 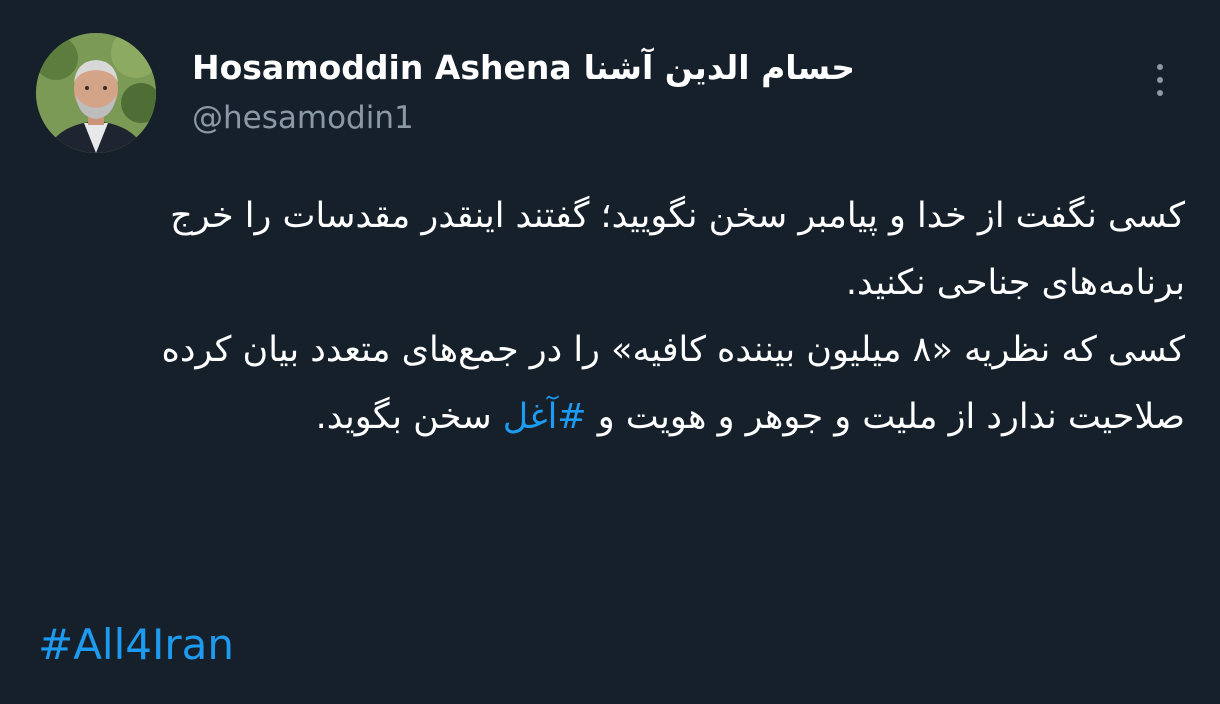 I want to click on avatar, so click(x=96, y=93).